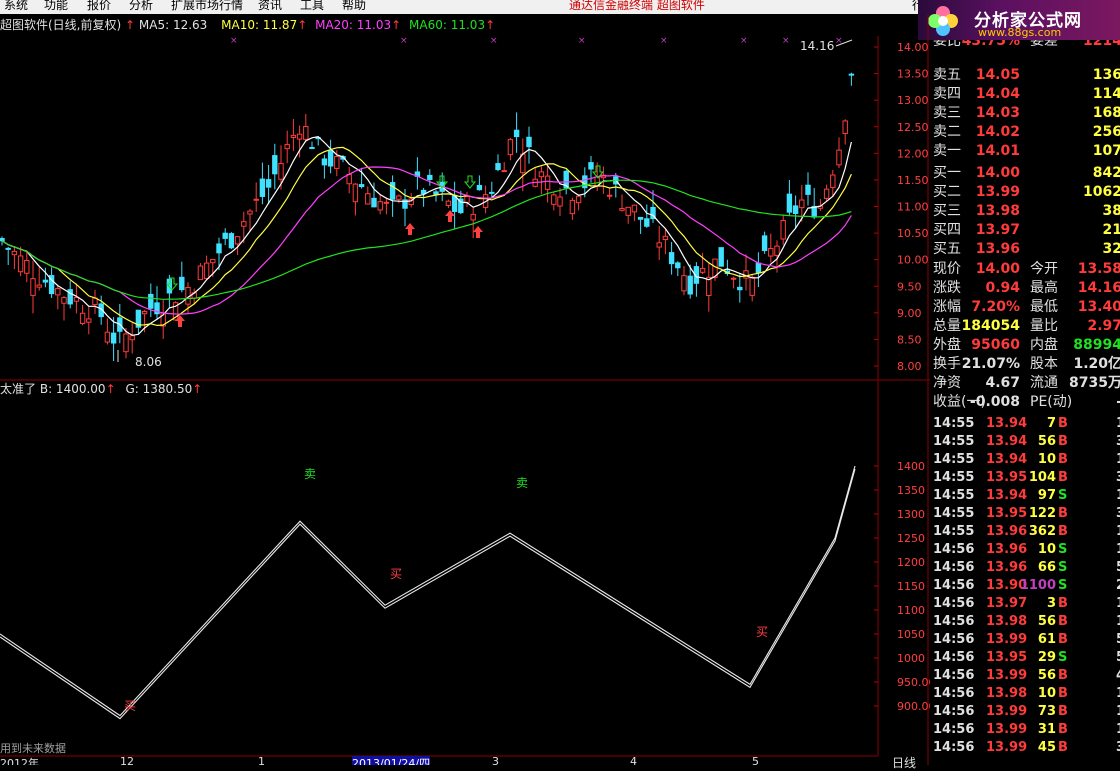 The width and height of the screenshot is (1120, 771). Describe the element at coordinates (1025, 173) in the screenshot. I see `bid-row: 买一 14.00 842` at that location.